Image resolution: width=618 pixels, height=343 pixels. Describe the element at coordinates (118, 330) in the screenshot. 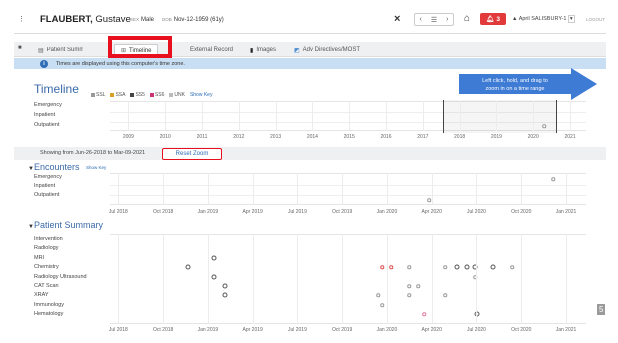

I see `axis-tick-label: Jul 2018` at that location.